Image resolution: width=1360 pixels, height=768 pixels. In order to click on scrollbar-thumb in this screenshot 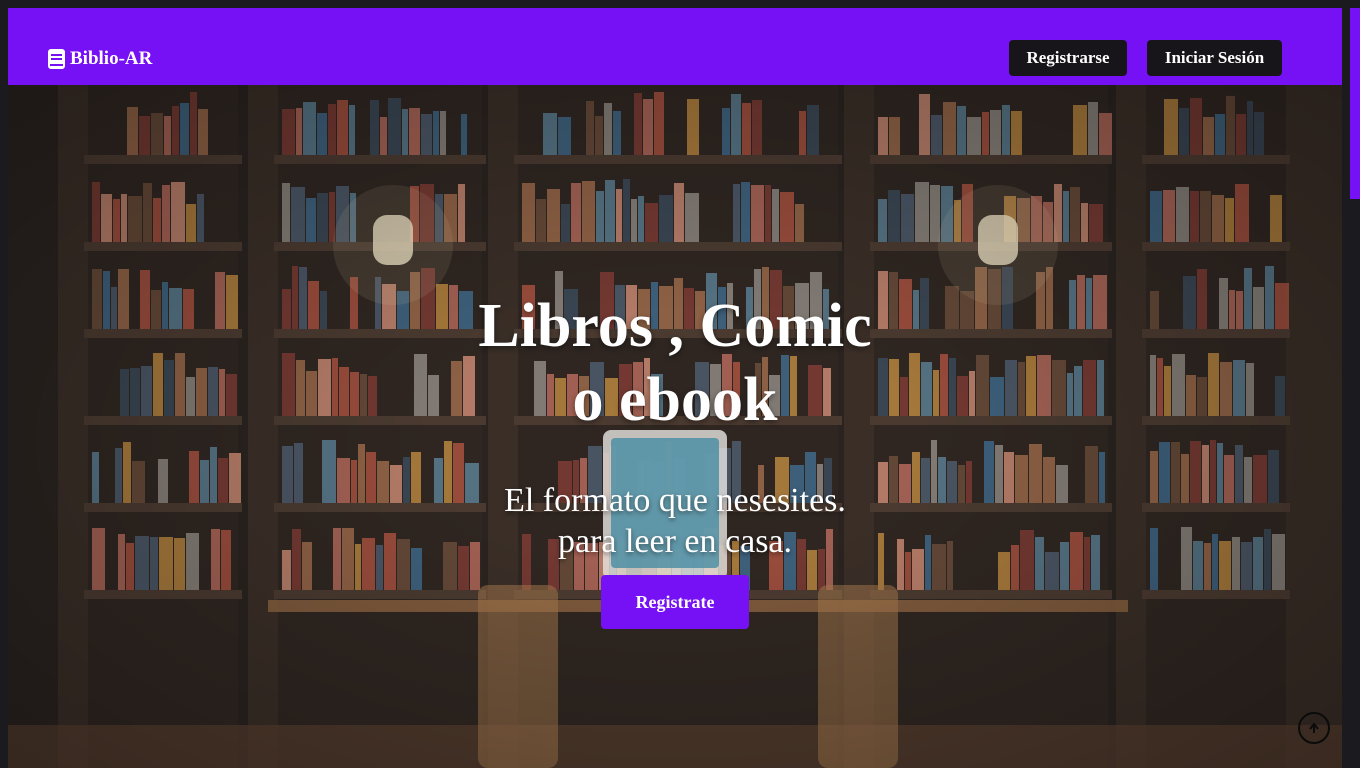, I will do `click(1355, 103)`.